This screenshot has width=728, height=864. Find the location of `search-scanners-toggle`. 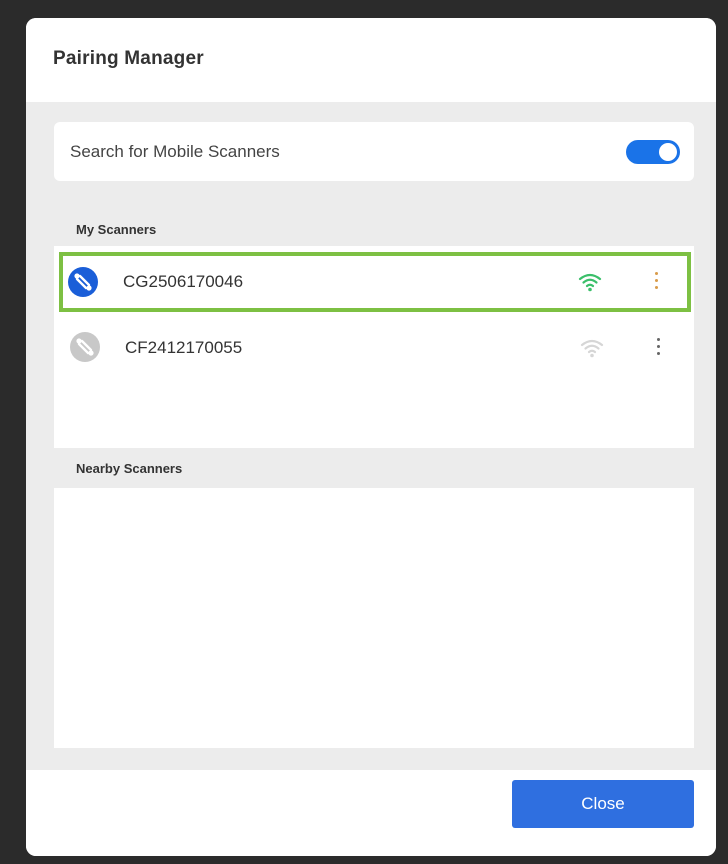

search-scanners-toggle is located at coordinates (653, 152).